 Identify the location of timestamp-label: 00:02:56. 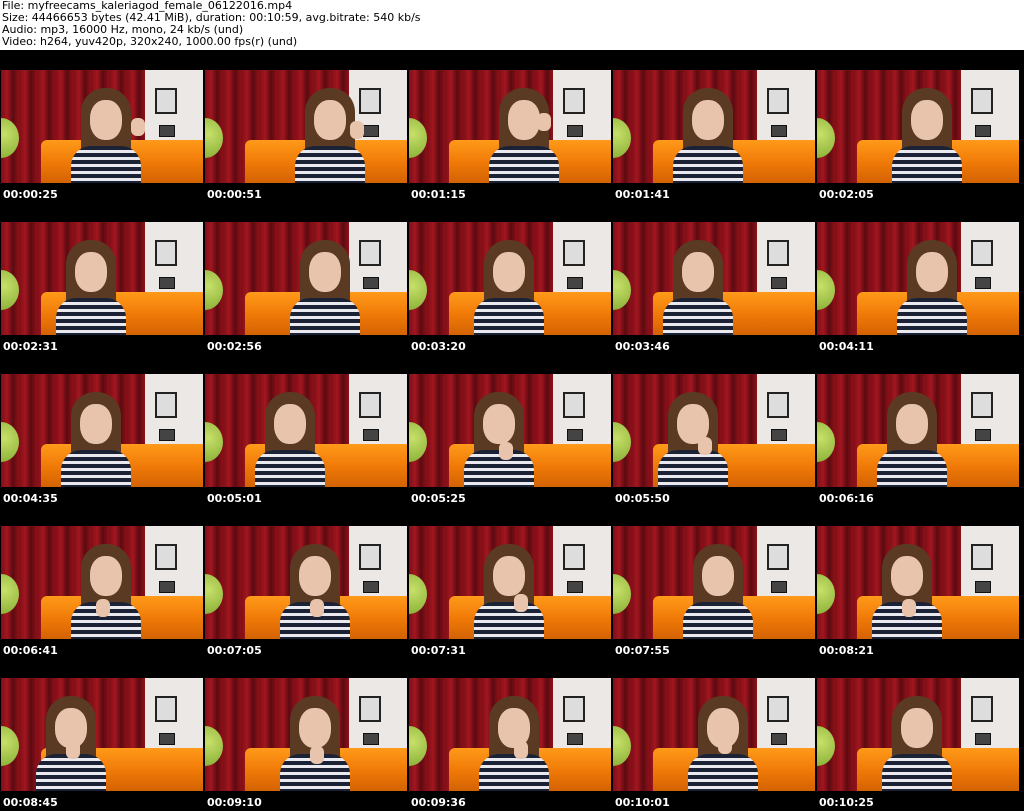
(234, 346).